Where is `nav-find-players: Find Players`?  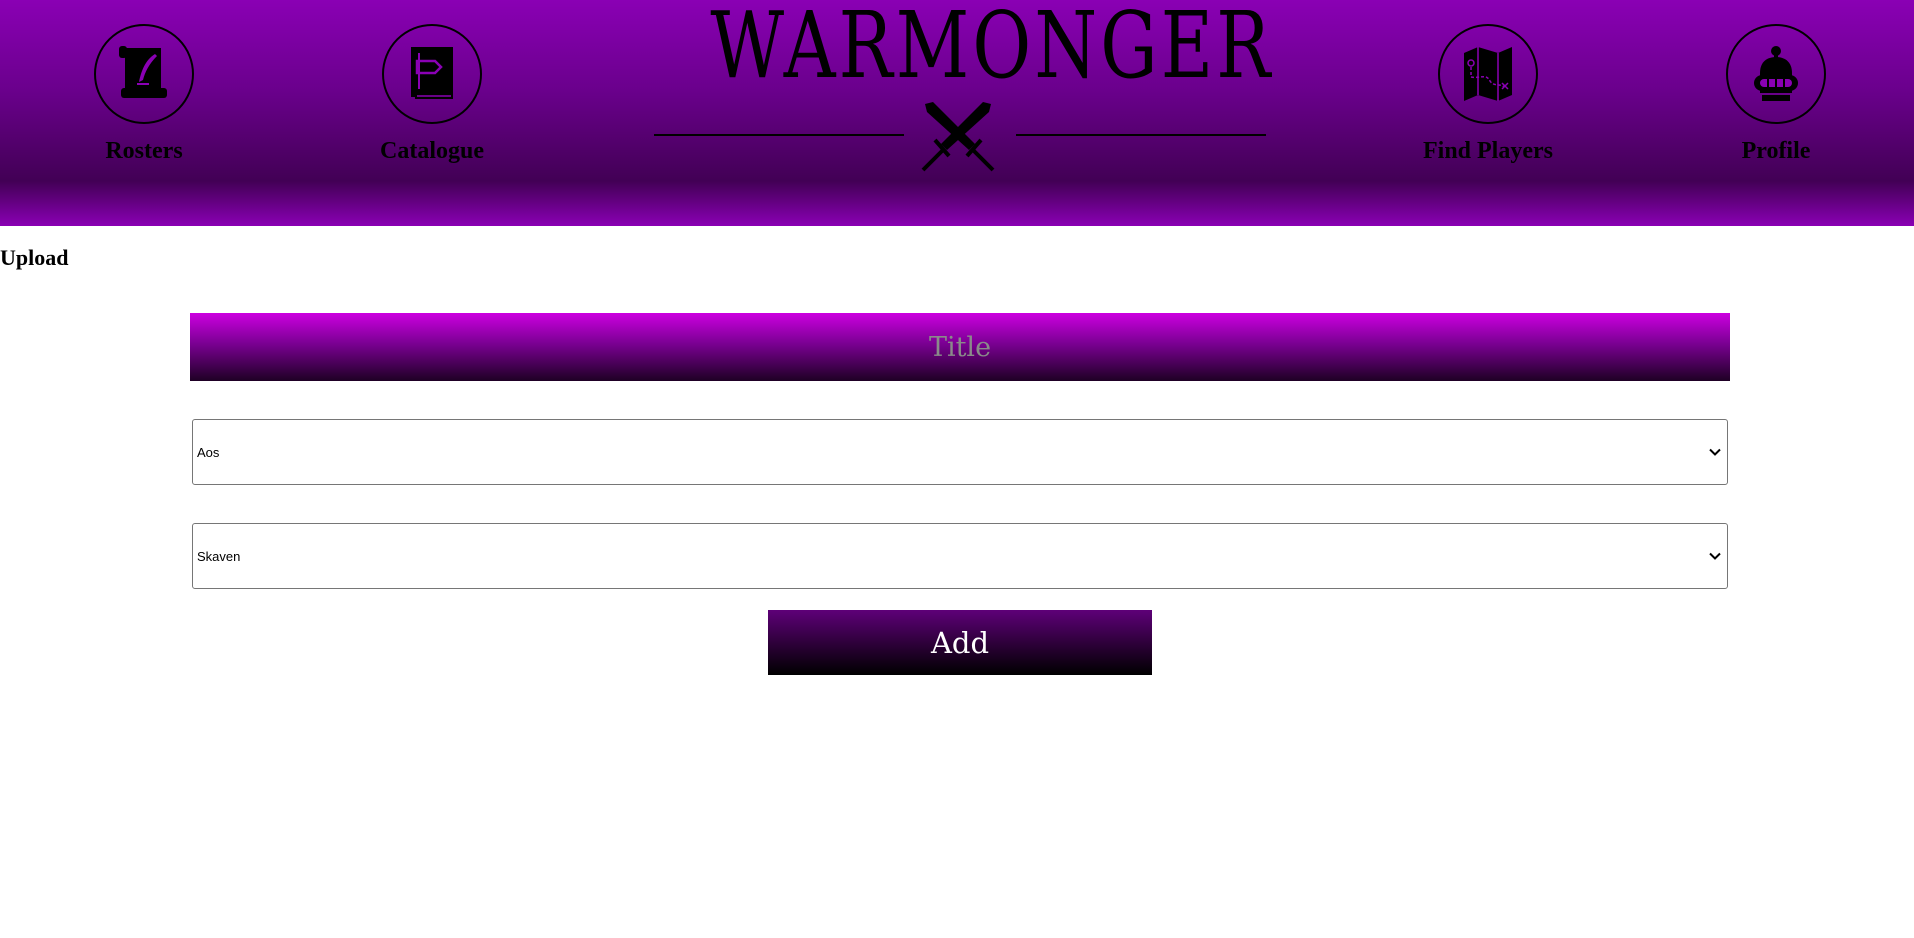 nav-find-players: Find Players is located at coordinates (1488, 94).